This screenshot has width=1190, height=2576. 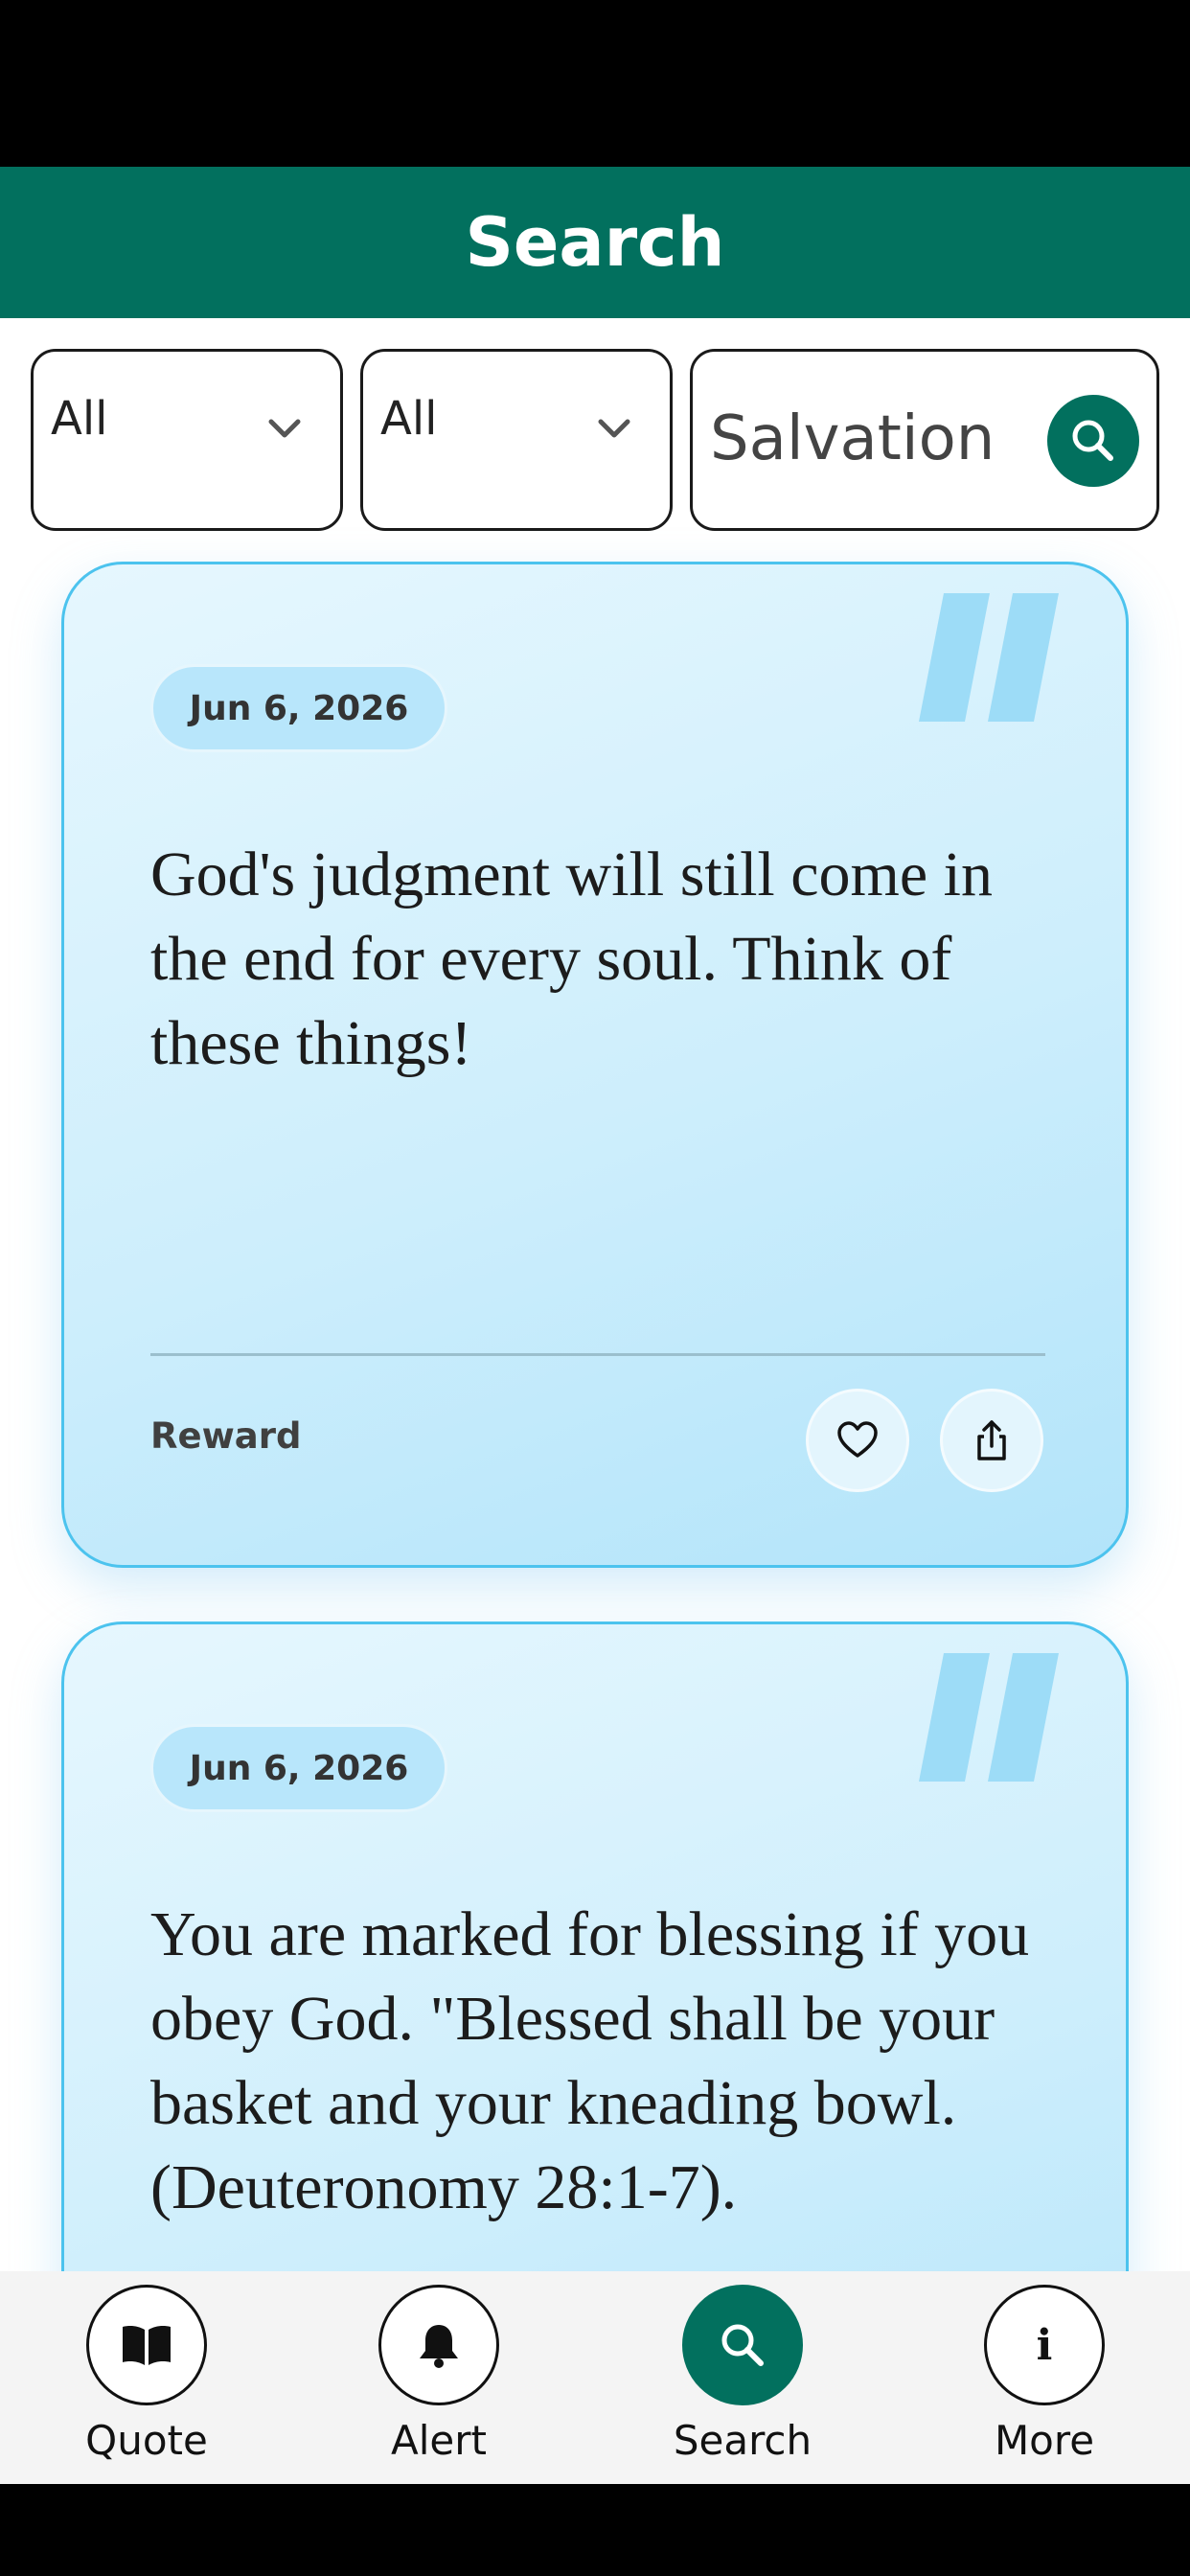 I want to click on status-bar, so click(x=595, y=83).